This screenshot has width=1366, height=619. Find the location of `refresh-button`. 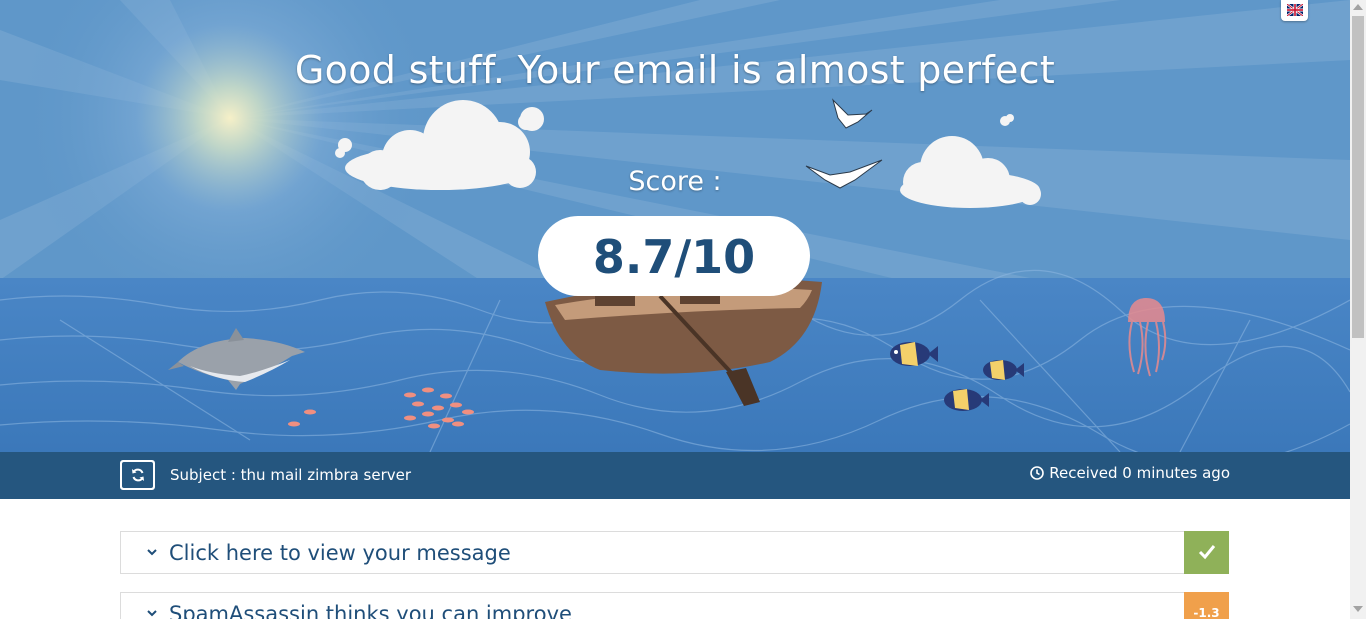

refresh-button is located at coordinates (137, 475).